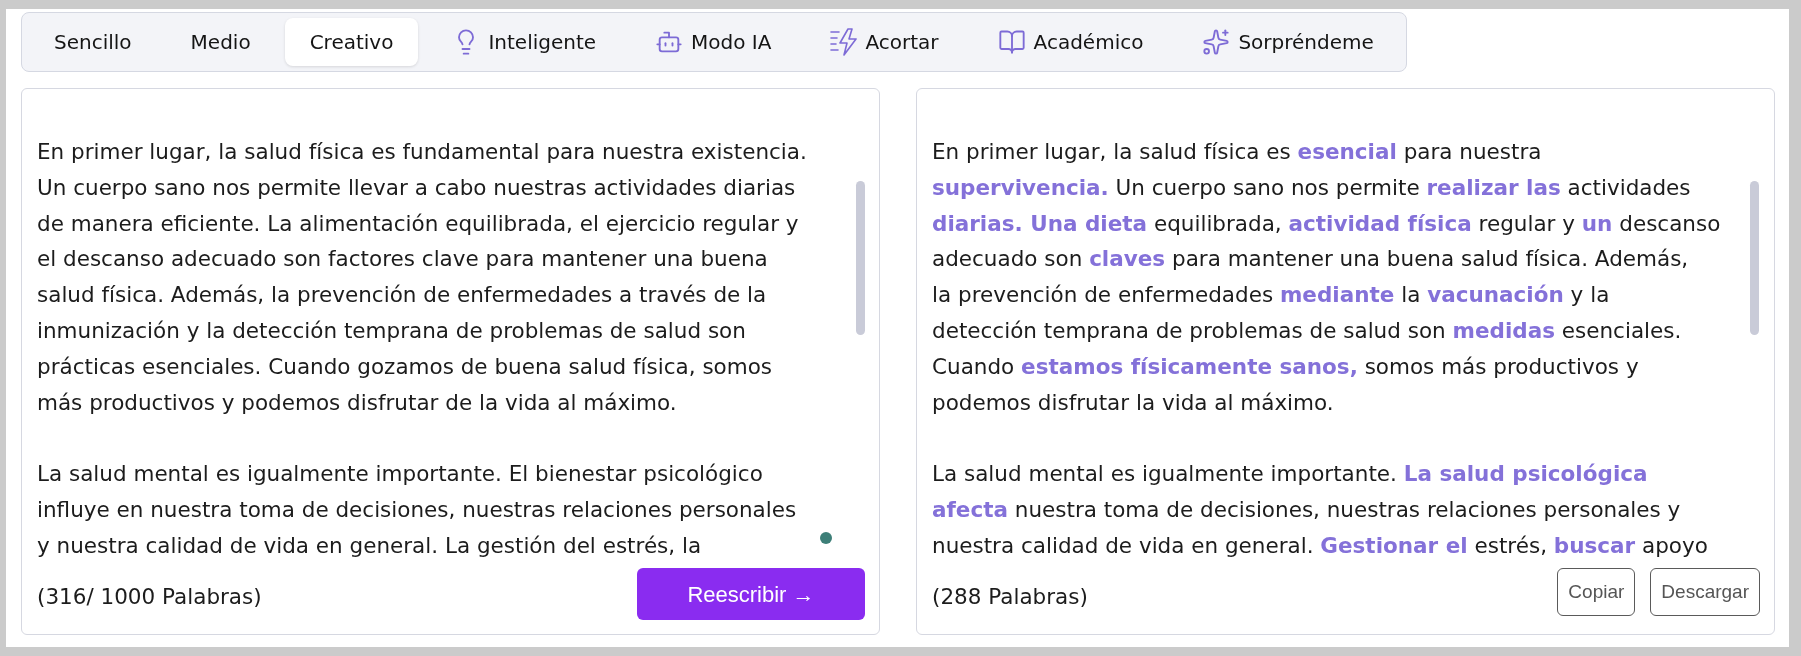 This screenshot has height=656, width=1801. What do you see at coordinates (1216, 42) in the screenshot?
I see `sparkles-icon` at bounding box center [1216, 42].